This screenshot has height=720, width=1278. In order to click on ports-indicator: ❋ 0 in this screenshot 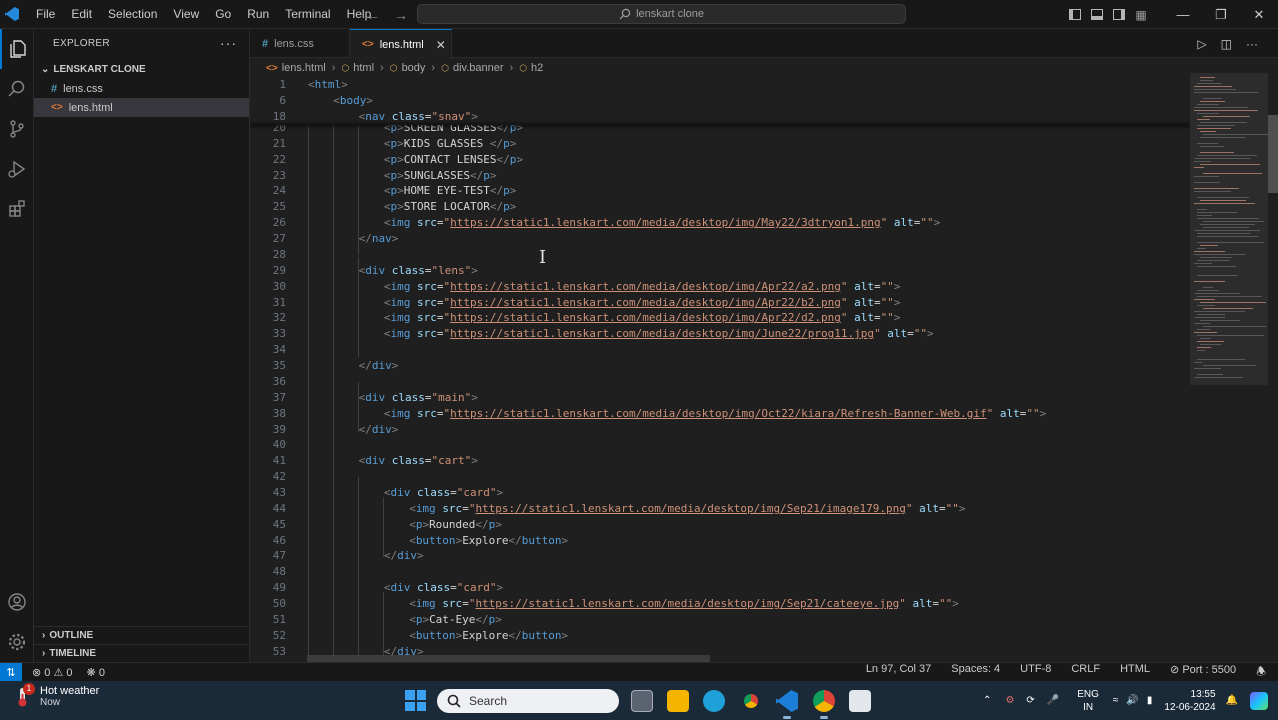, I will do `click(96, 672)`.